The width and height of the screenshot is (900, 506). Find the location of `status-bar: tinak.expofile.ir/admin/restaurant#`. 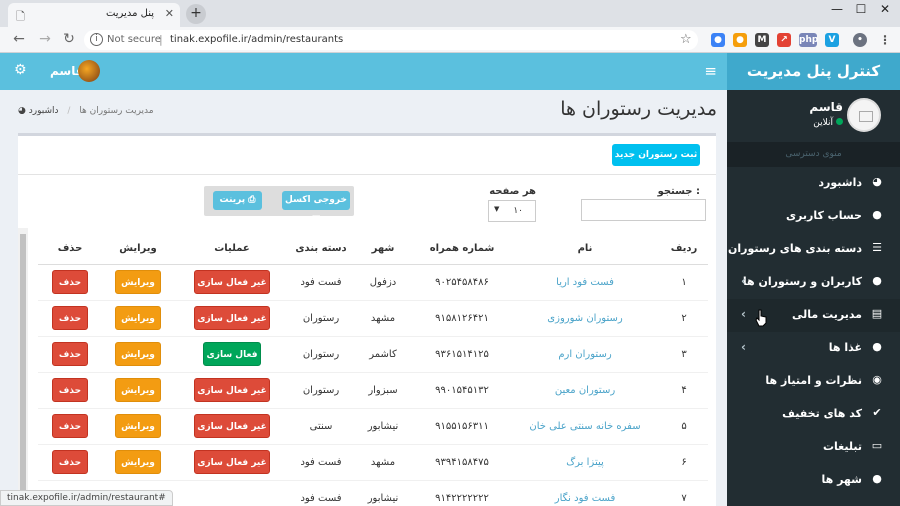

status-bar: tinak.expofile.ir/admin/restaurant# is located at coordinates (86, 498).